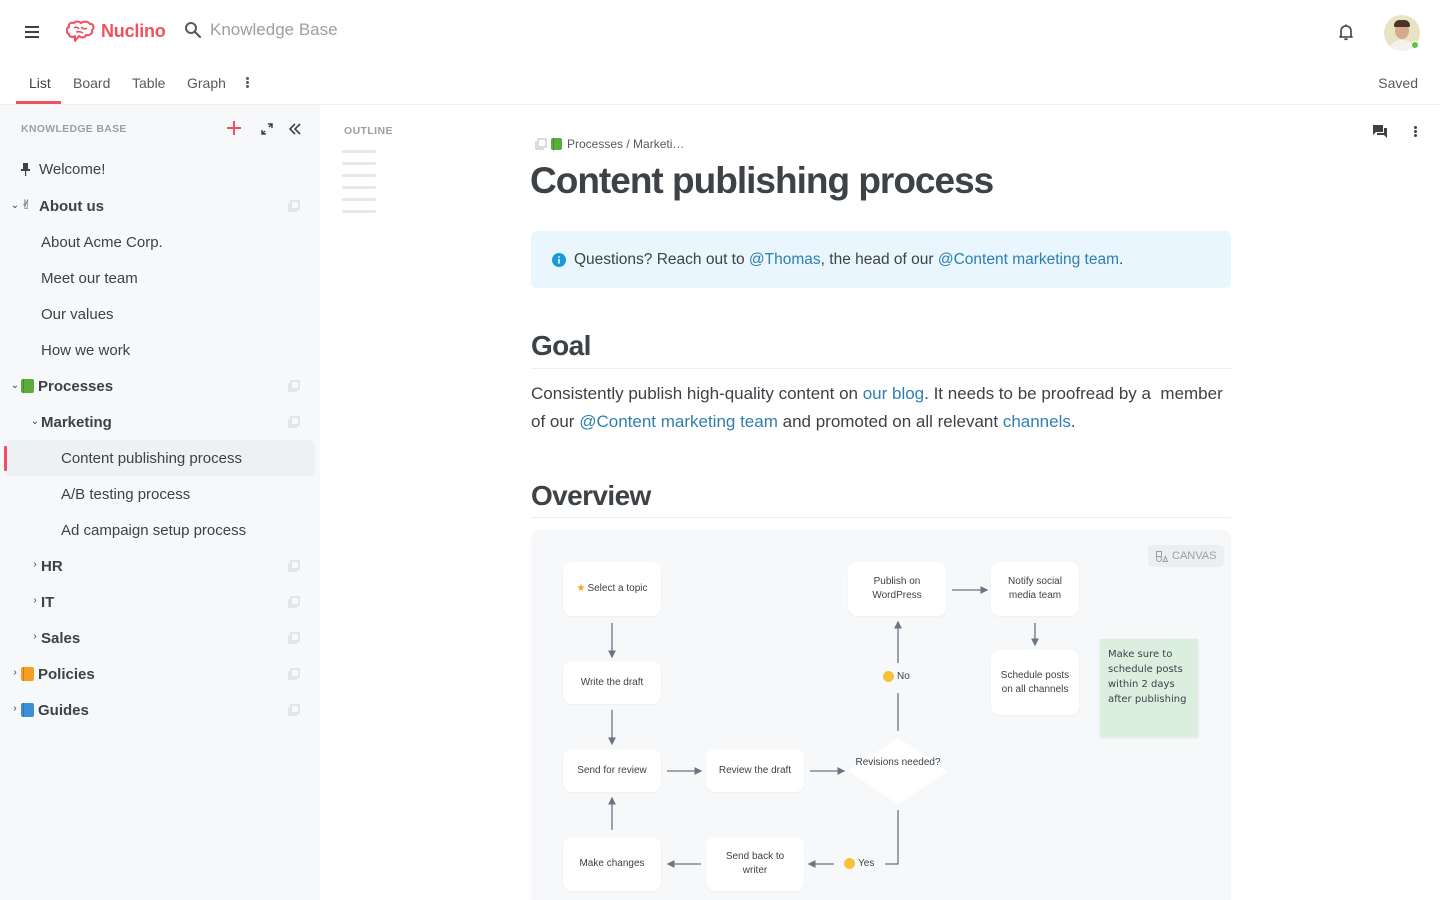 The height and width of the screenshot is (900, 1440). What do you see at coordinates (359, 186) in the screenshot?
I see `outline-minimap` at bounding box center [359, 186].